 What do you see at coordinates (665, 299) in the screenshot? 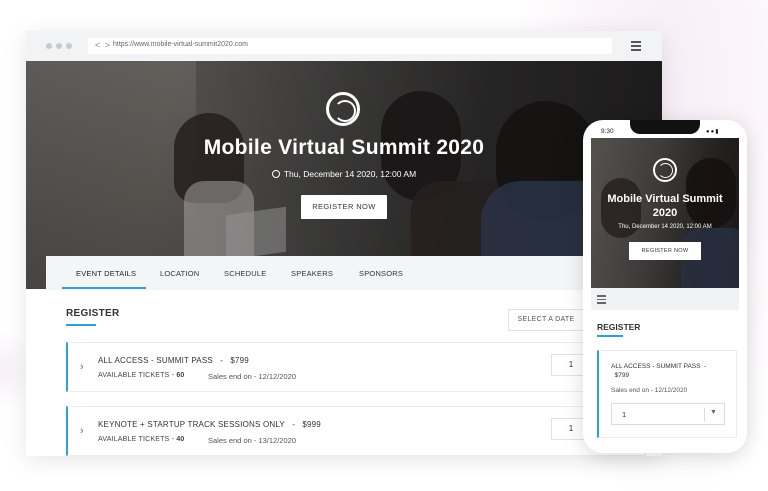
I see `mobile-menu-bar` at bounding box center [665, 299].